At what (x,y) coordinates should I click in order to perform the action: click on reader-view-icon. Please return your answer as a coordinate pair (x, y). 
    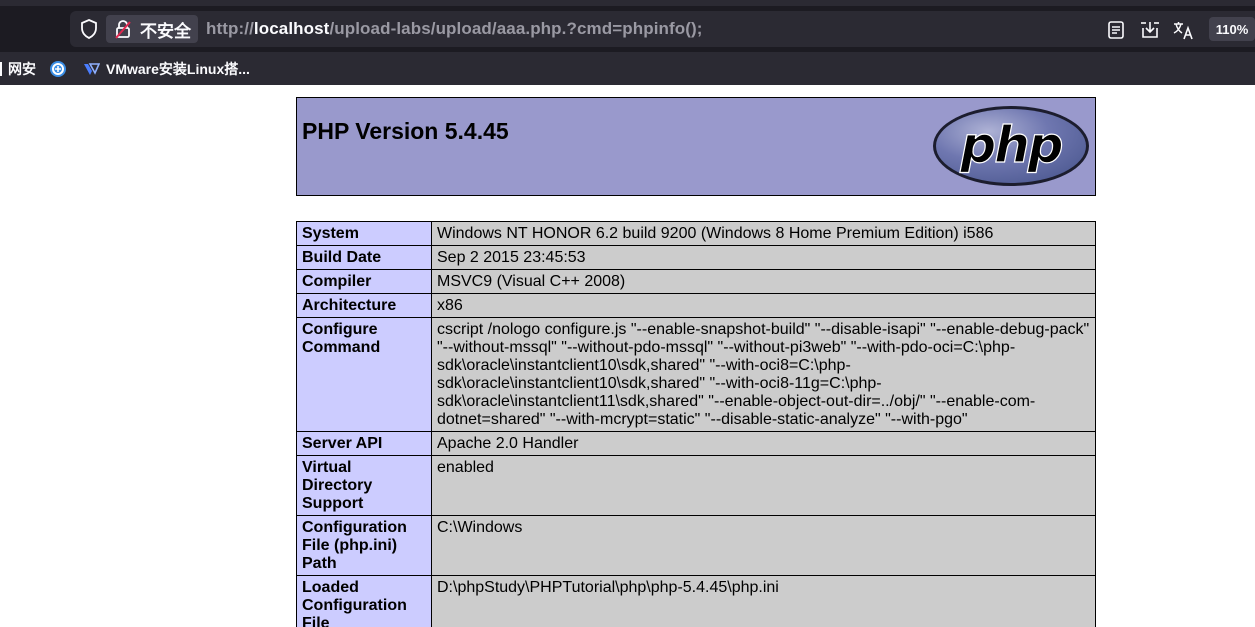
    Looking at the image, I should click on (1116, 30).